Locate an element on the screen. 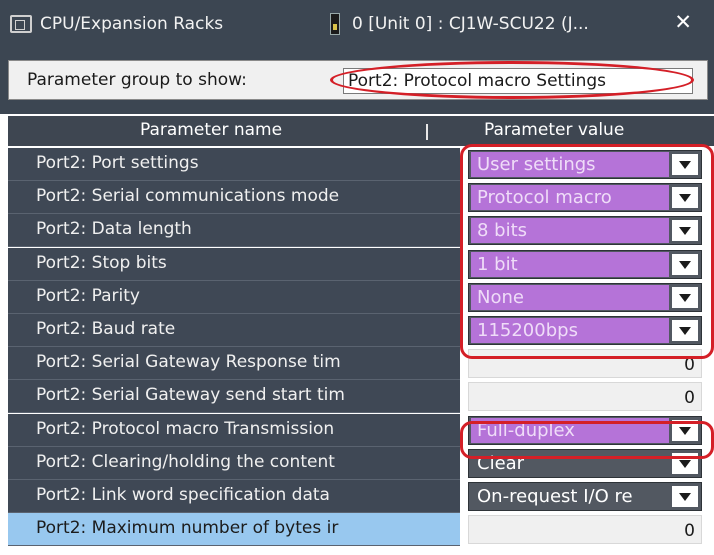 Image resolution: width=714 pixels, height=555 pixels. parameter-value-dropdown: 115200bps is located at coordinates (585, 330).